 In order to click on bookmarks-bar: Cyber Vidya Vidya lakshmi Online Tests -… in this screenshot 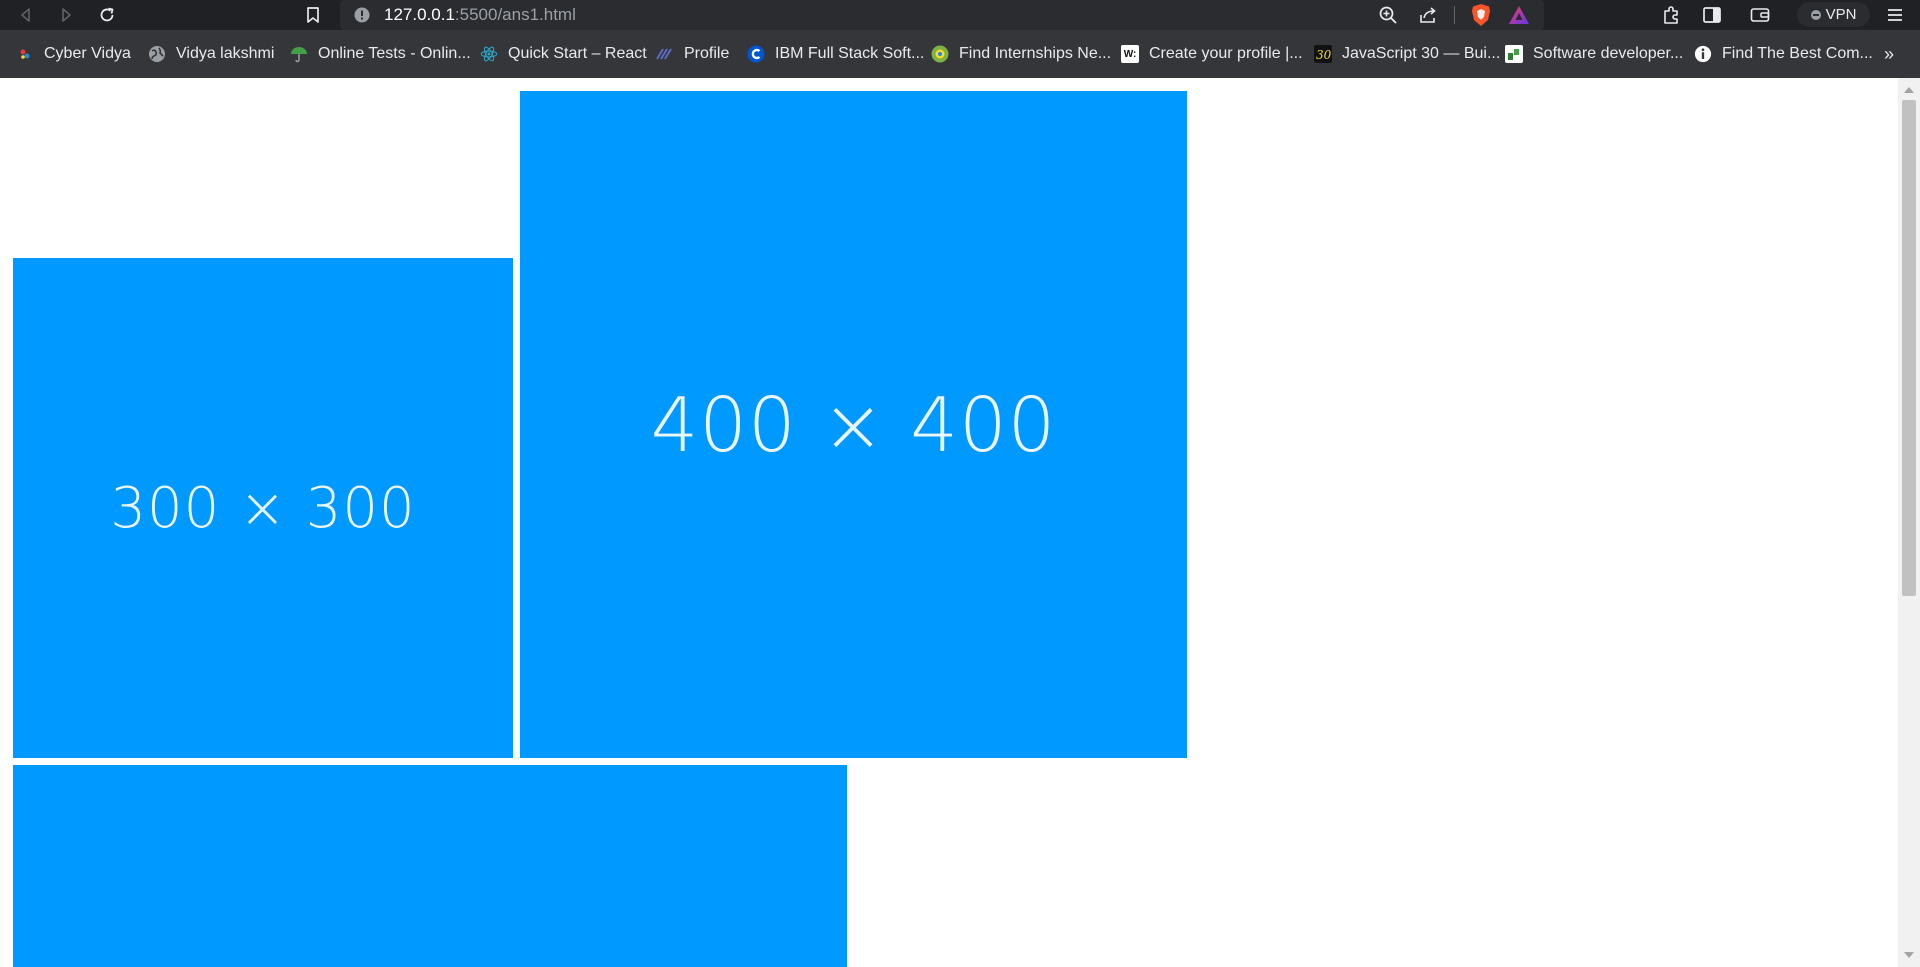, I will do `click(960, 54)`.